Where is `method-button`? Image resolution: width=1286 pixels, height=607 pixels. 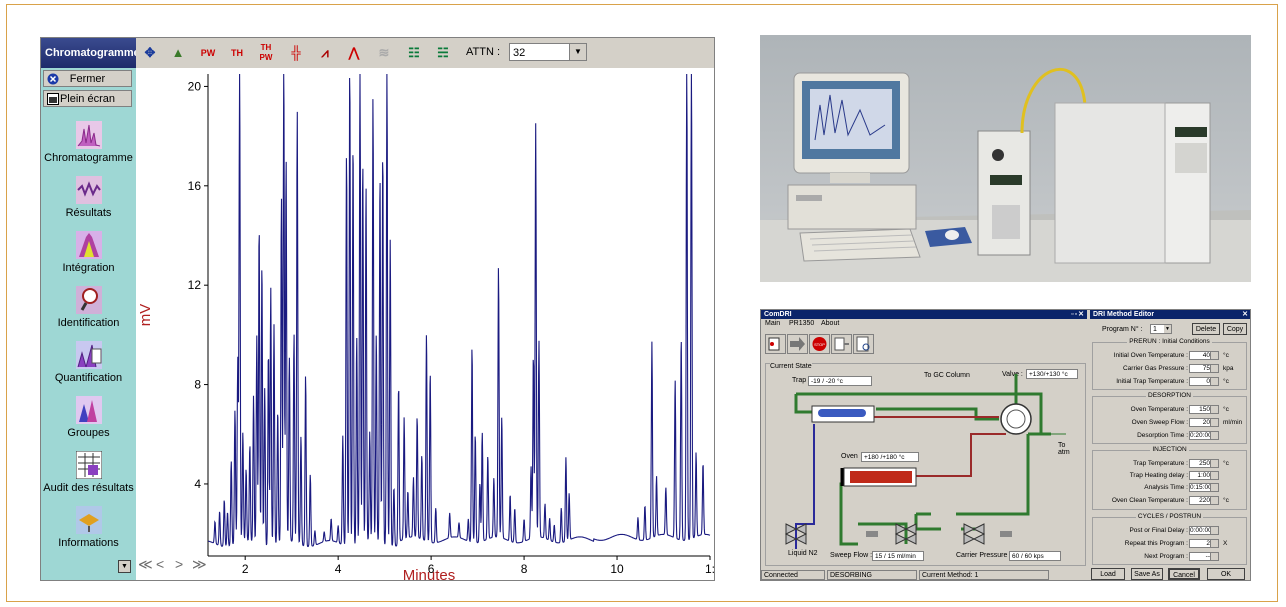
method-button is located at coordinates (841, 344).